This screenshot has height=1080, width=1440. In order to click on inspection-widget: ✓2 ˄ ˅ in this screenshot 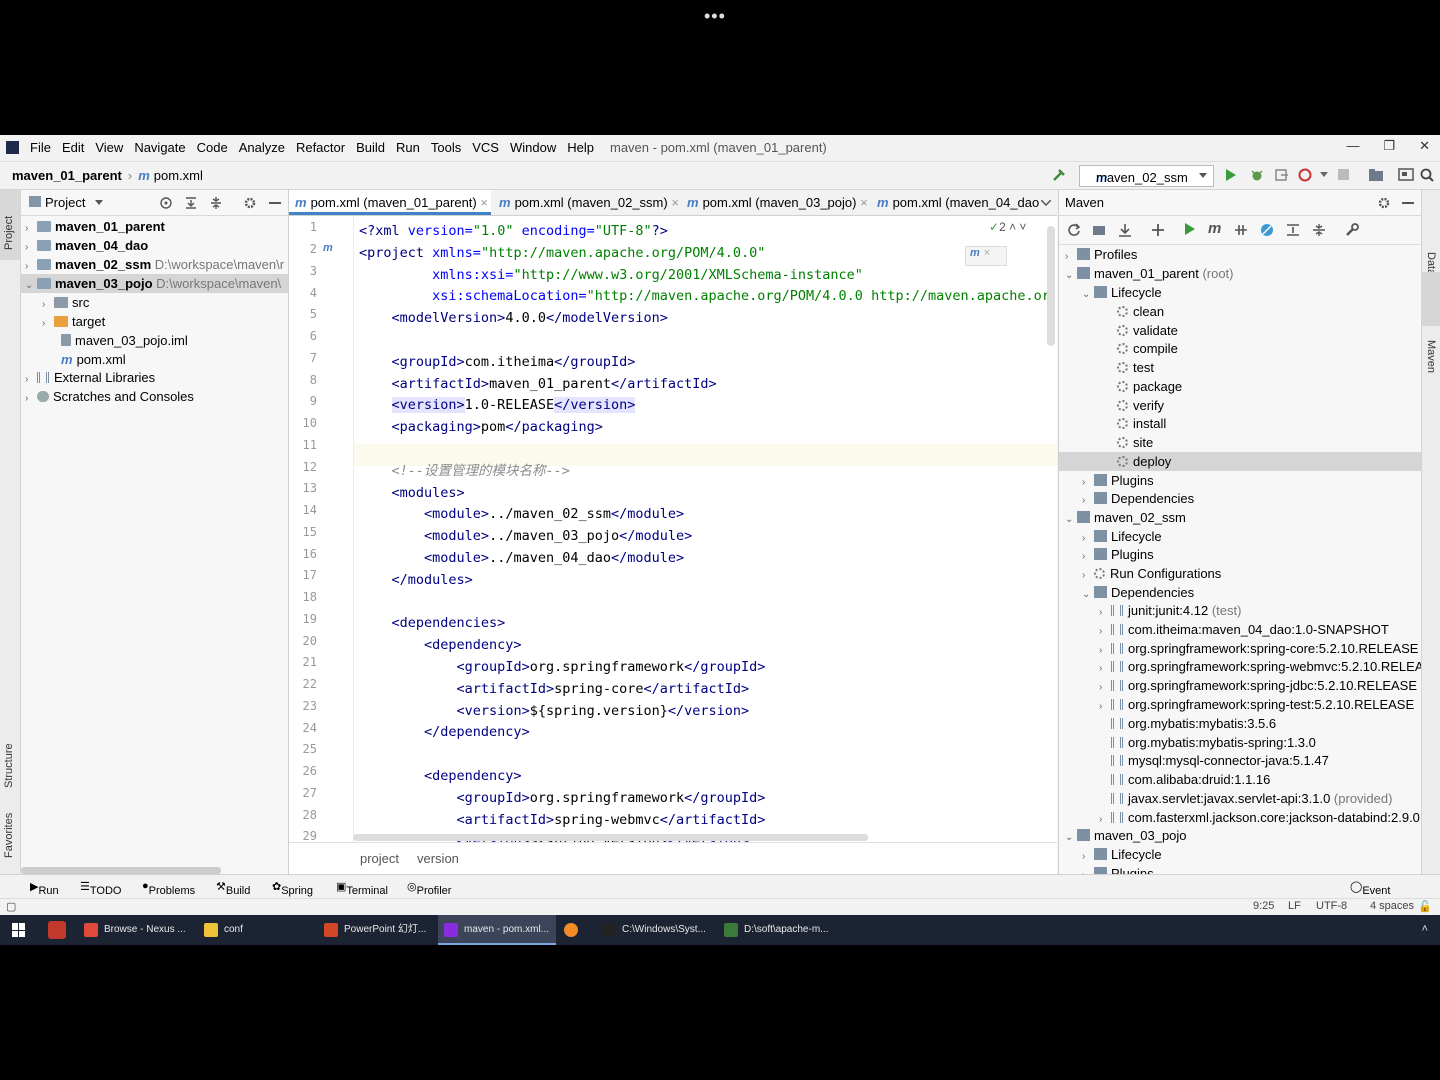, I will do `click(1007, 227)`.